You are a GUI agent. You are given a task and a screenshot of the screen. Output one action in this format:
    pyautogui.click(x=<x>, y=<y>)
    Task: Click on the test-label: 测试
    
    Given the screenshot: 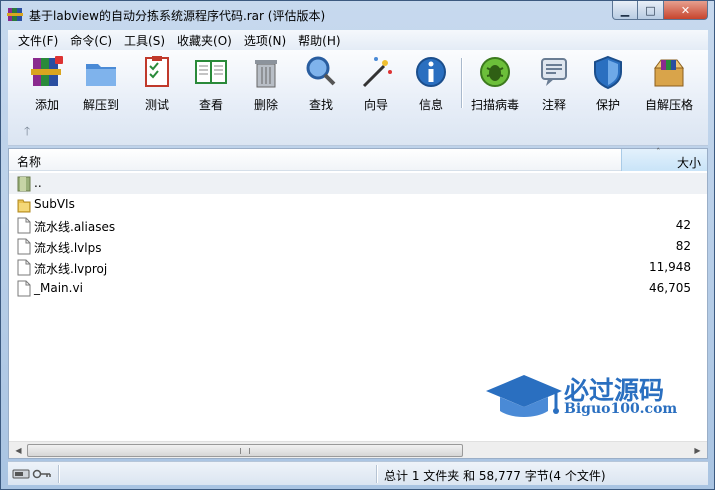 What is the action you would take?
    pyautogui.click(x=156, y=105)
    